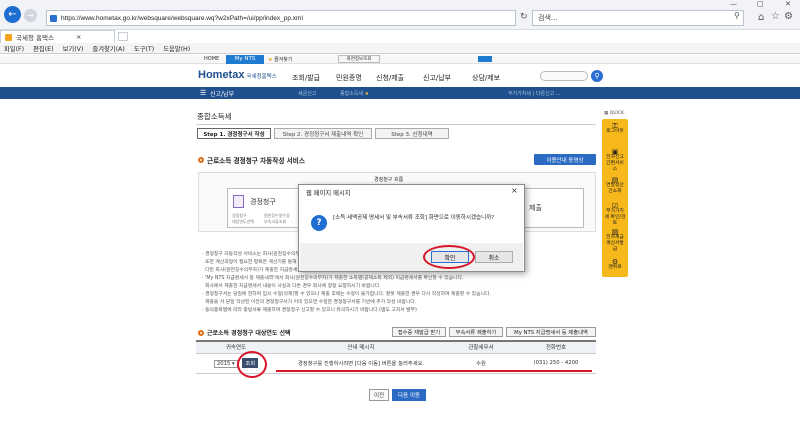 The width and height of the screenshot is (800, 433). I want to click on dialog-close-icon: ×, so click(514, 190).